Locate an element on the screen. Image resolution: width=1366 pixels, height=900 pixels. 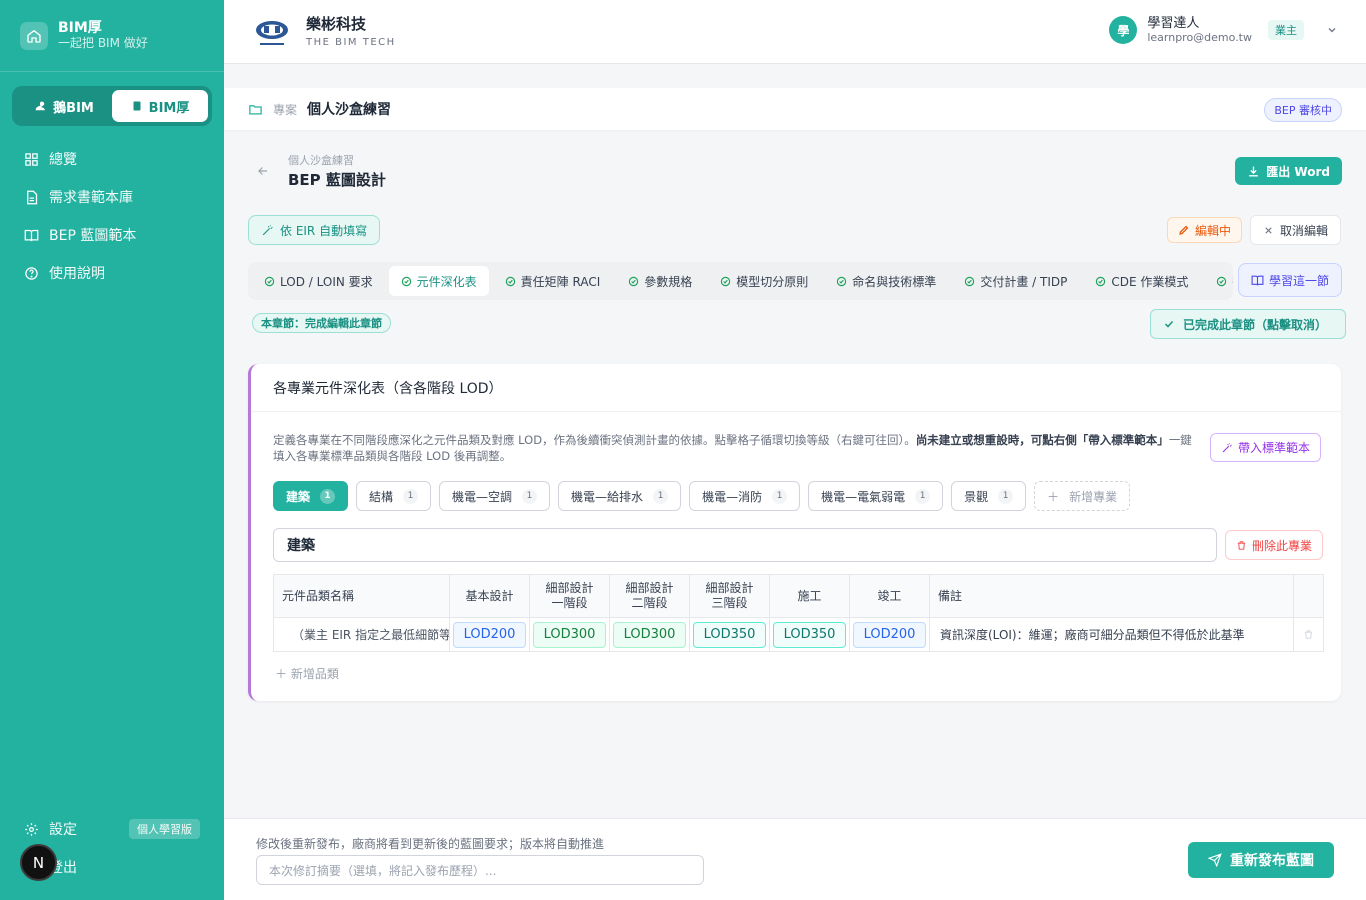
tab-label: 交付計畫 / TIDP is located at coordinates (1024, 281).